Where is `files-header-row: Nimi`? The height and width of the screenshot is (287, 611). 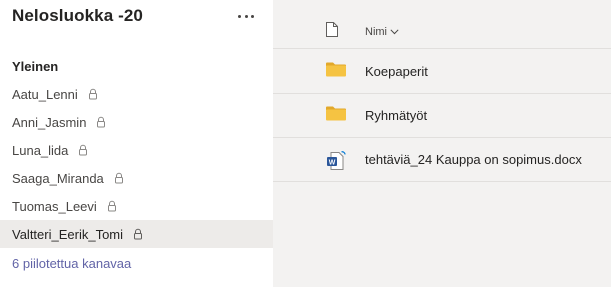 files-header-row: Nimi is located at coordinates (442, 32).